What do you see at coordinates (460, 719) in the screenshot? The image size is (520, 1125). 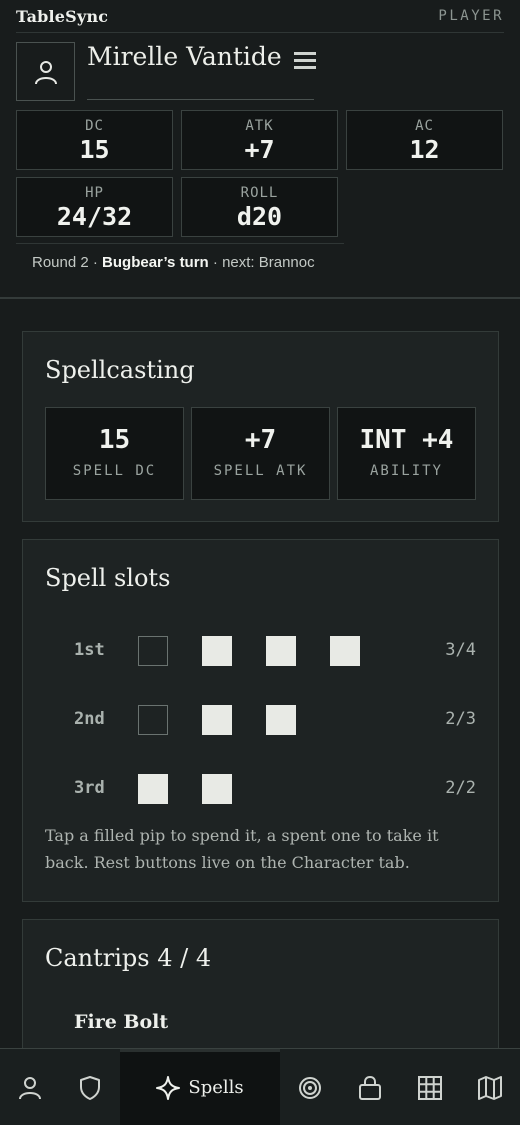 I see `slot-count: 2/3` at bounding box center [460, 719].